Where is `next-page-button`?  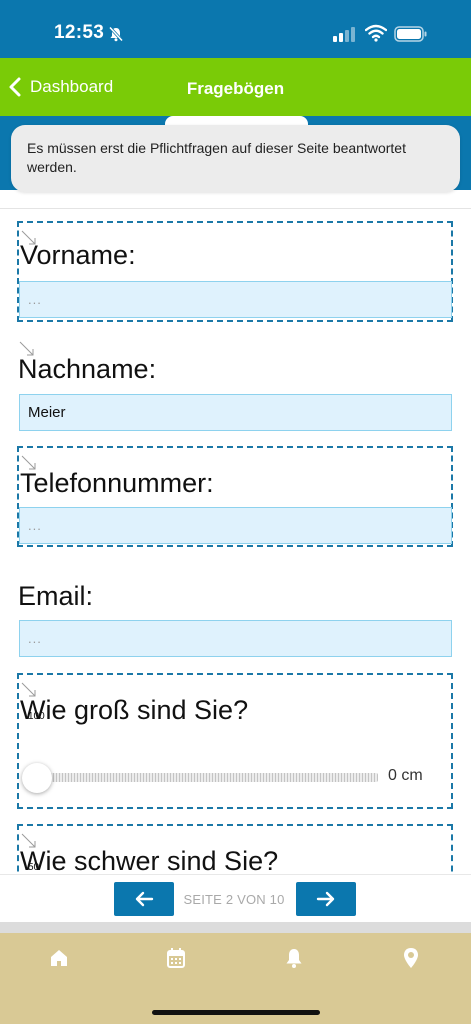
next-page-button is located at coordinates (326, 899).